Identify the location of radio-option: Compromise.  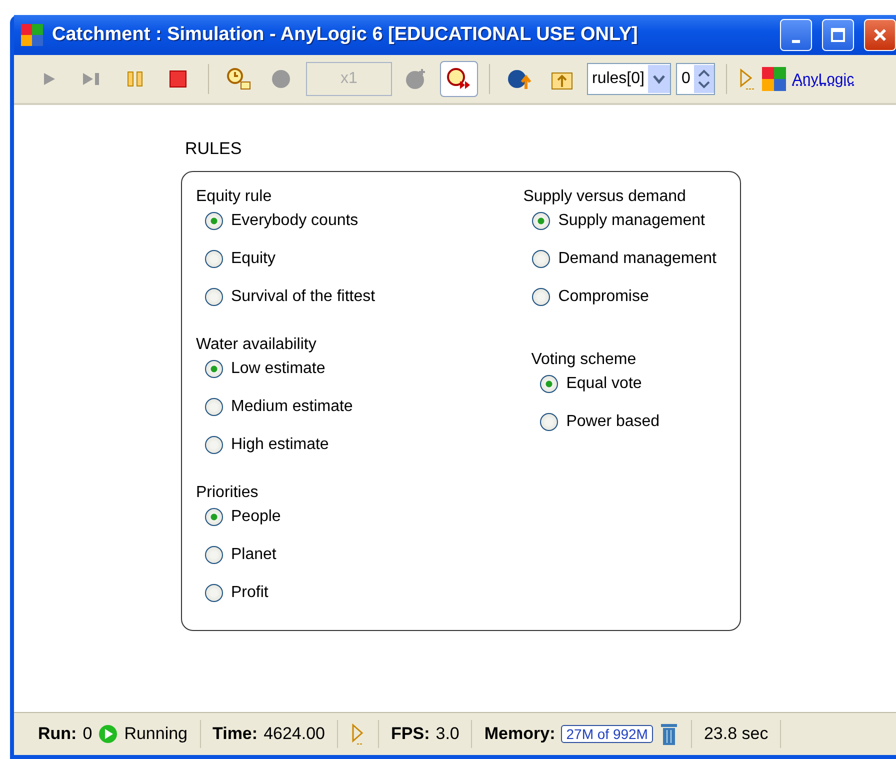
(631, 297).